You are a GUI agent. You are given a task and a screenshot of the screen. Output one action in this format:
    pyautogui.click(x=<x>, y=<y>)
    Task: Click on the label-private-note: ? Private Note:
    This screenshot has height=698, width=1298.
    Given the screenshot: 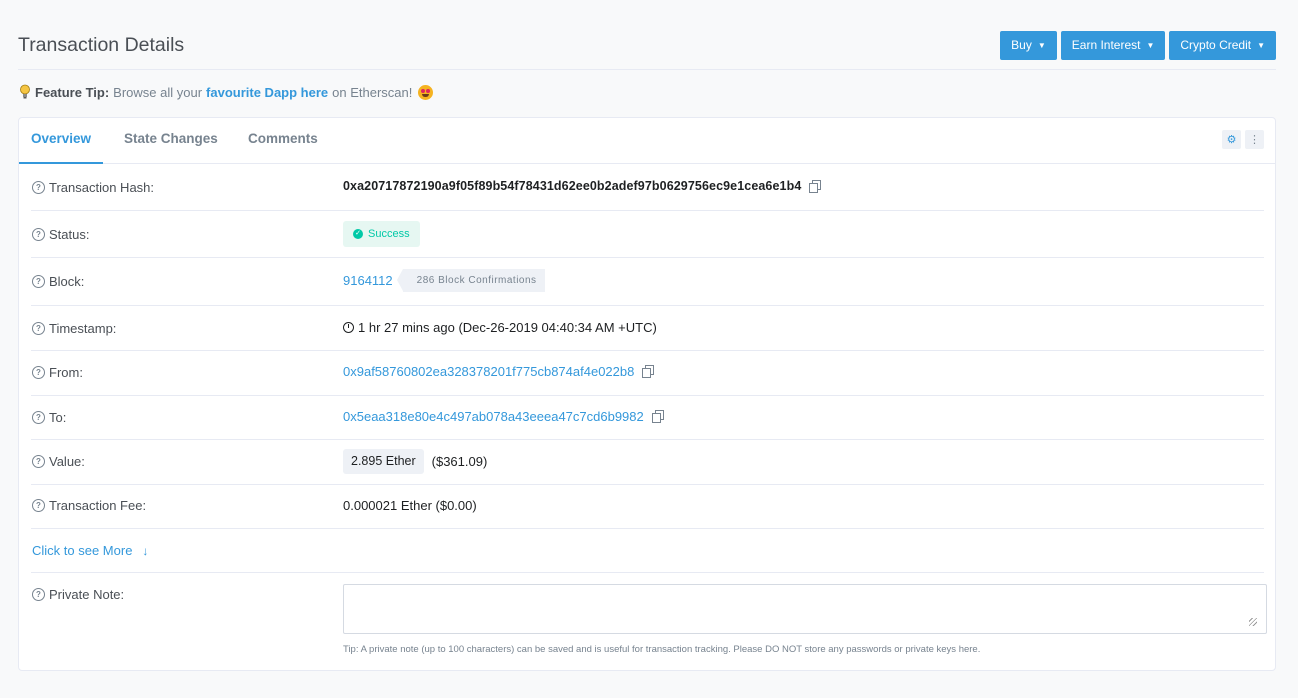 What is the action you would take?
    pyautogui.click(x=78, y=594)
    